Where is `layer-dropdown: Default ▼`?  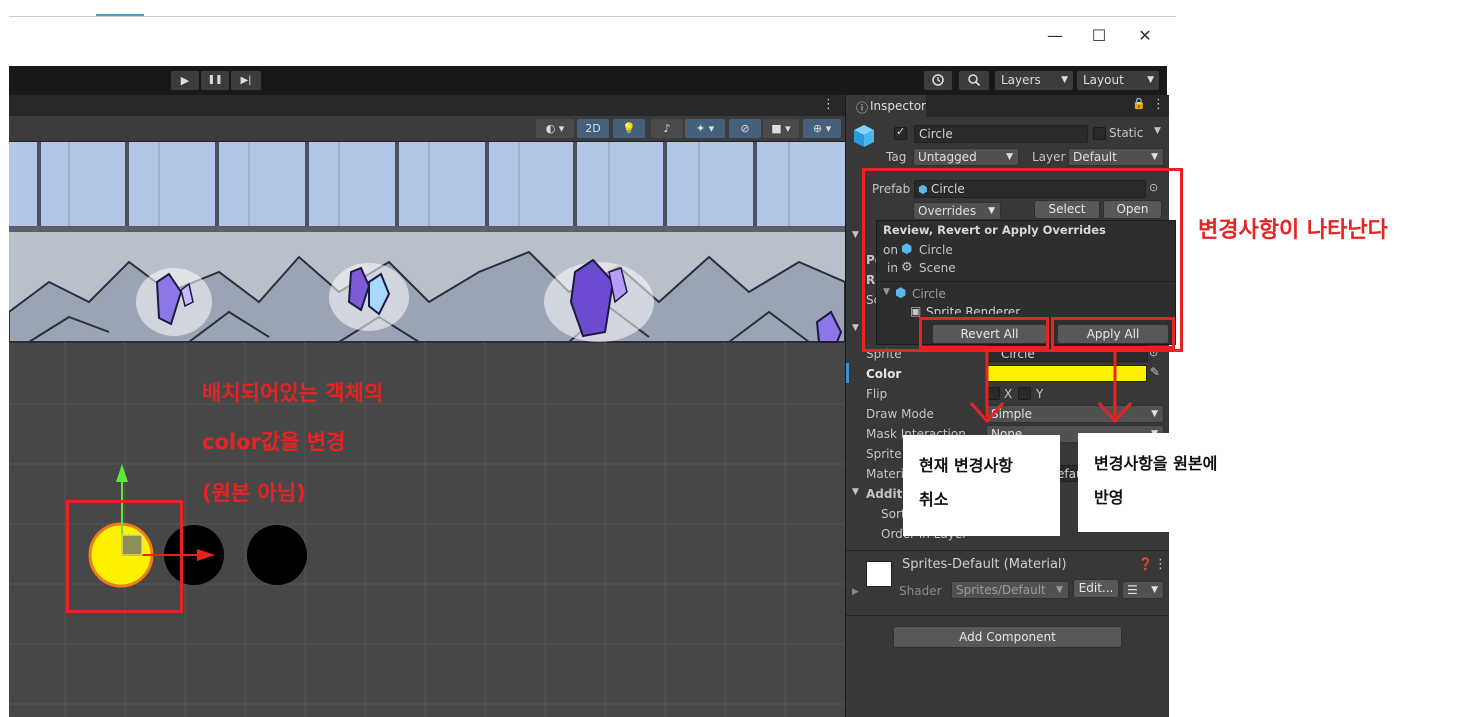 layer-dropdown: Default ▼ is located at coordinates (1116, 157).